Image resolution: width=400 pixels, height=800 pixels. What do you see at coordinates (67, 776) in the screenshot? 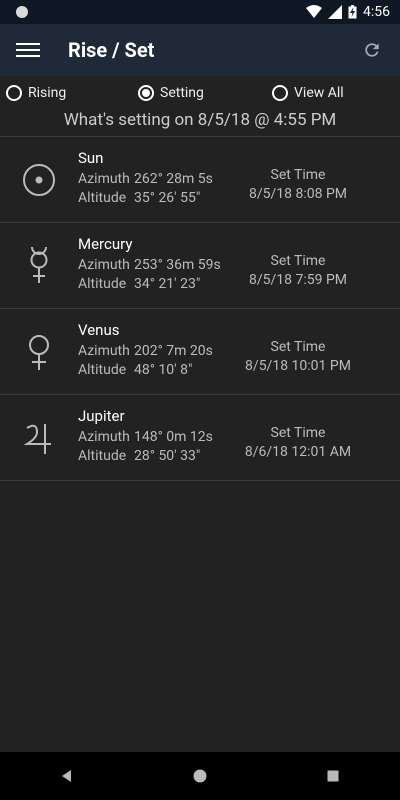
I see `back-icon` at bounding box center [67, 776].